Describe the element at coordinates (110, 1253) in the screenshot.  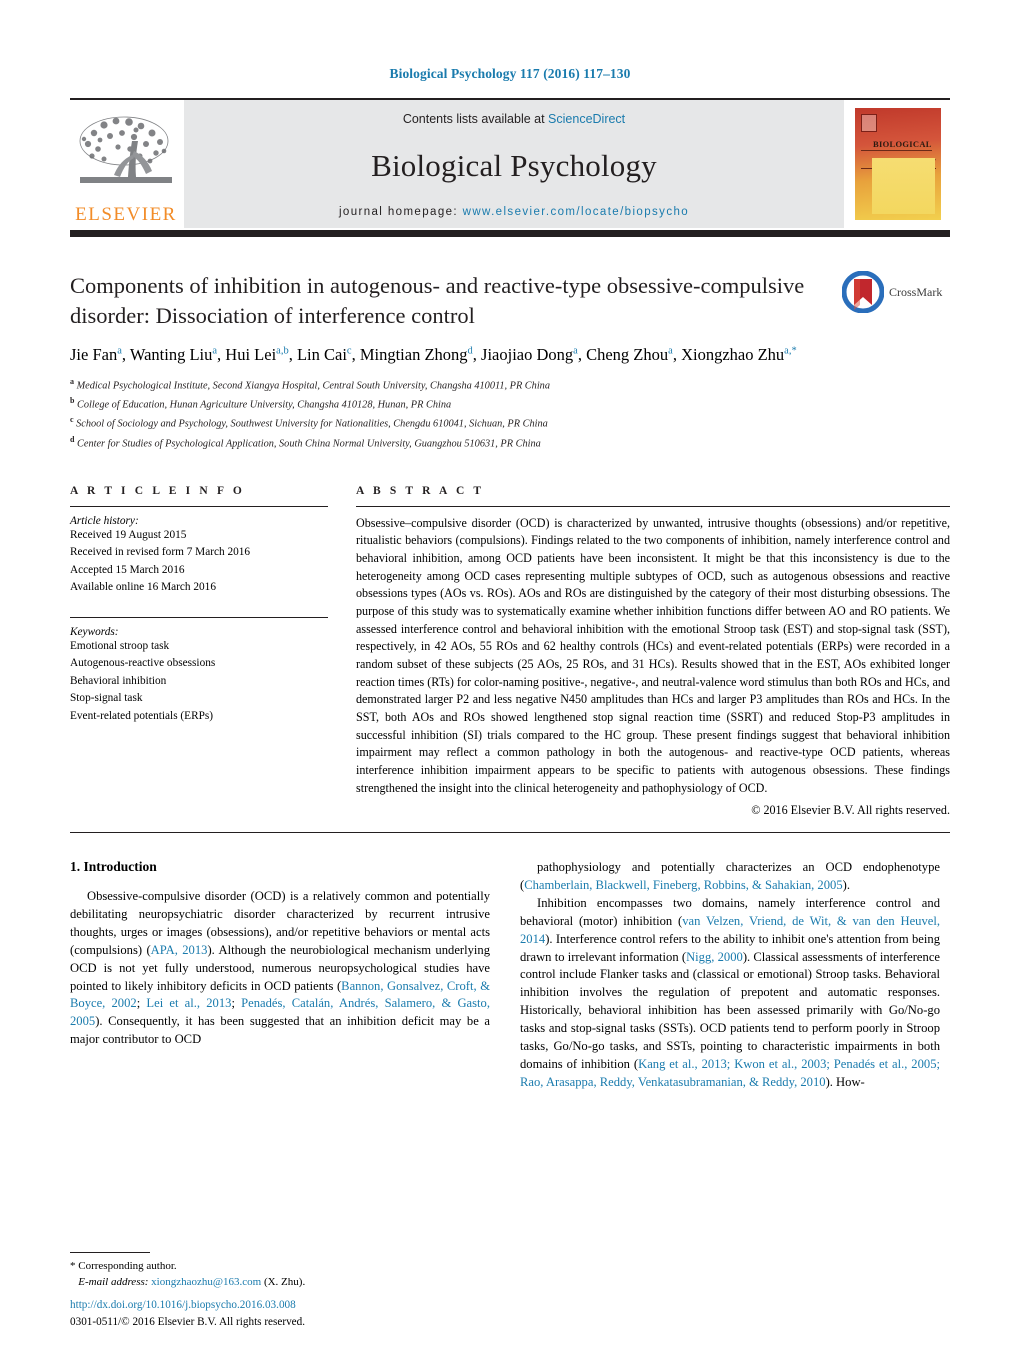
I see `footnote-rule` at that location.